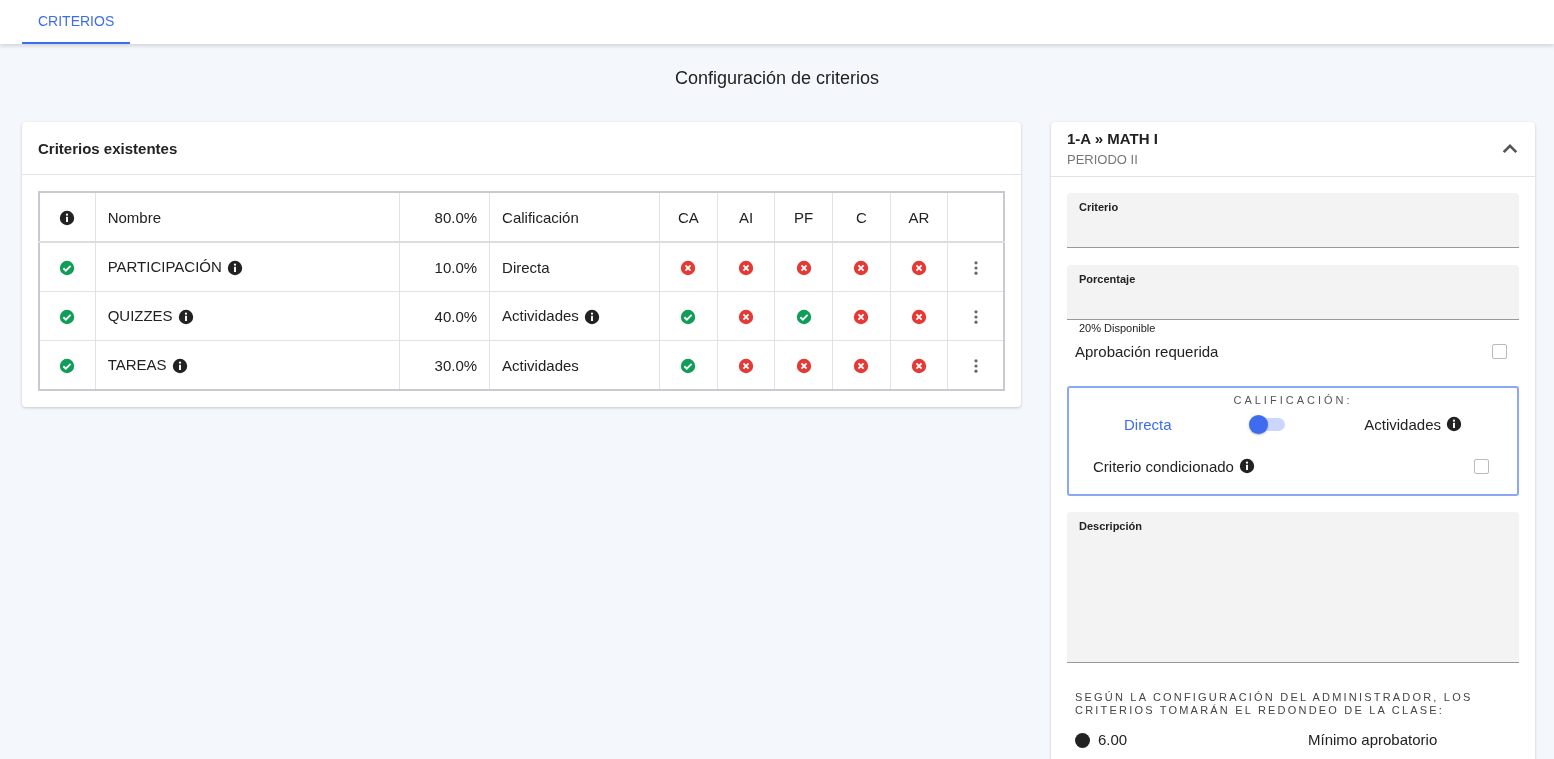 The height and width of the screenshot is (759, 1554). Describe the element at coordinates (1274, 704) in the screenshot. I see `rounding-note: SEGÚN LA CONFIGURACIÓN DEL ADMINISTRADOR, LOS CRITERIOS TOMARÁN EL REDONDEO DE LA CLASE:` at that location.